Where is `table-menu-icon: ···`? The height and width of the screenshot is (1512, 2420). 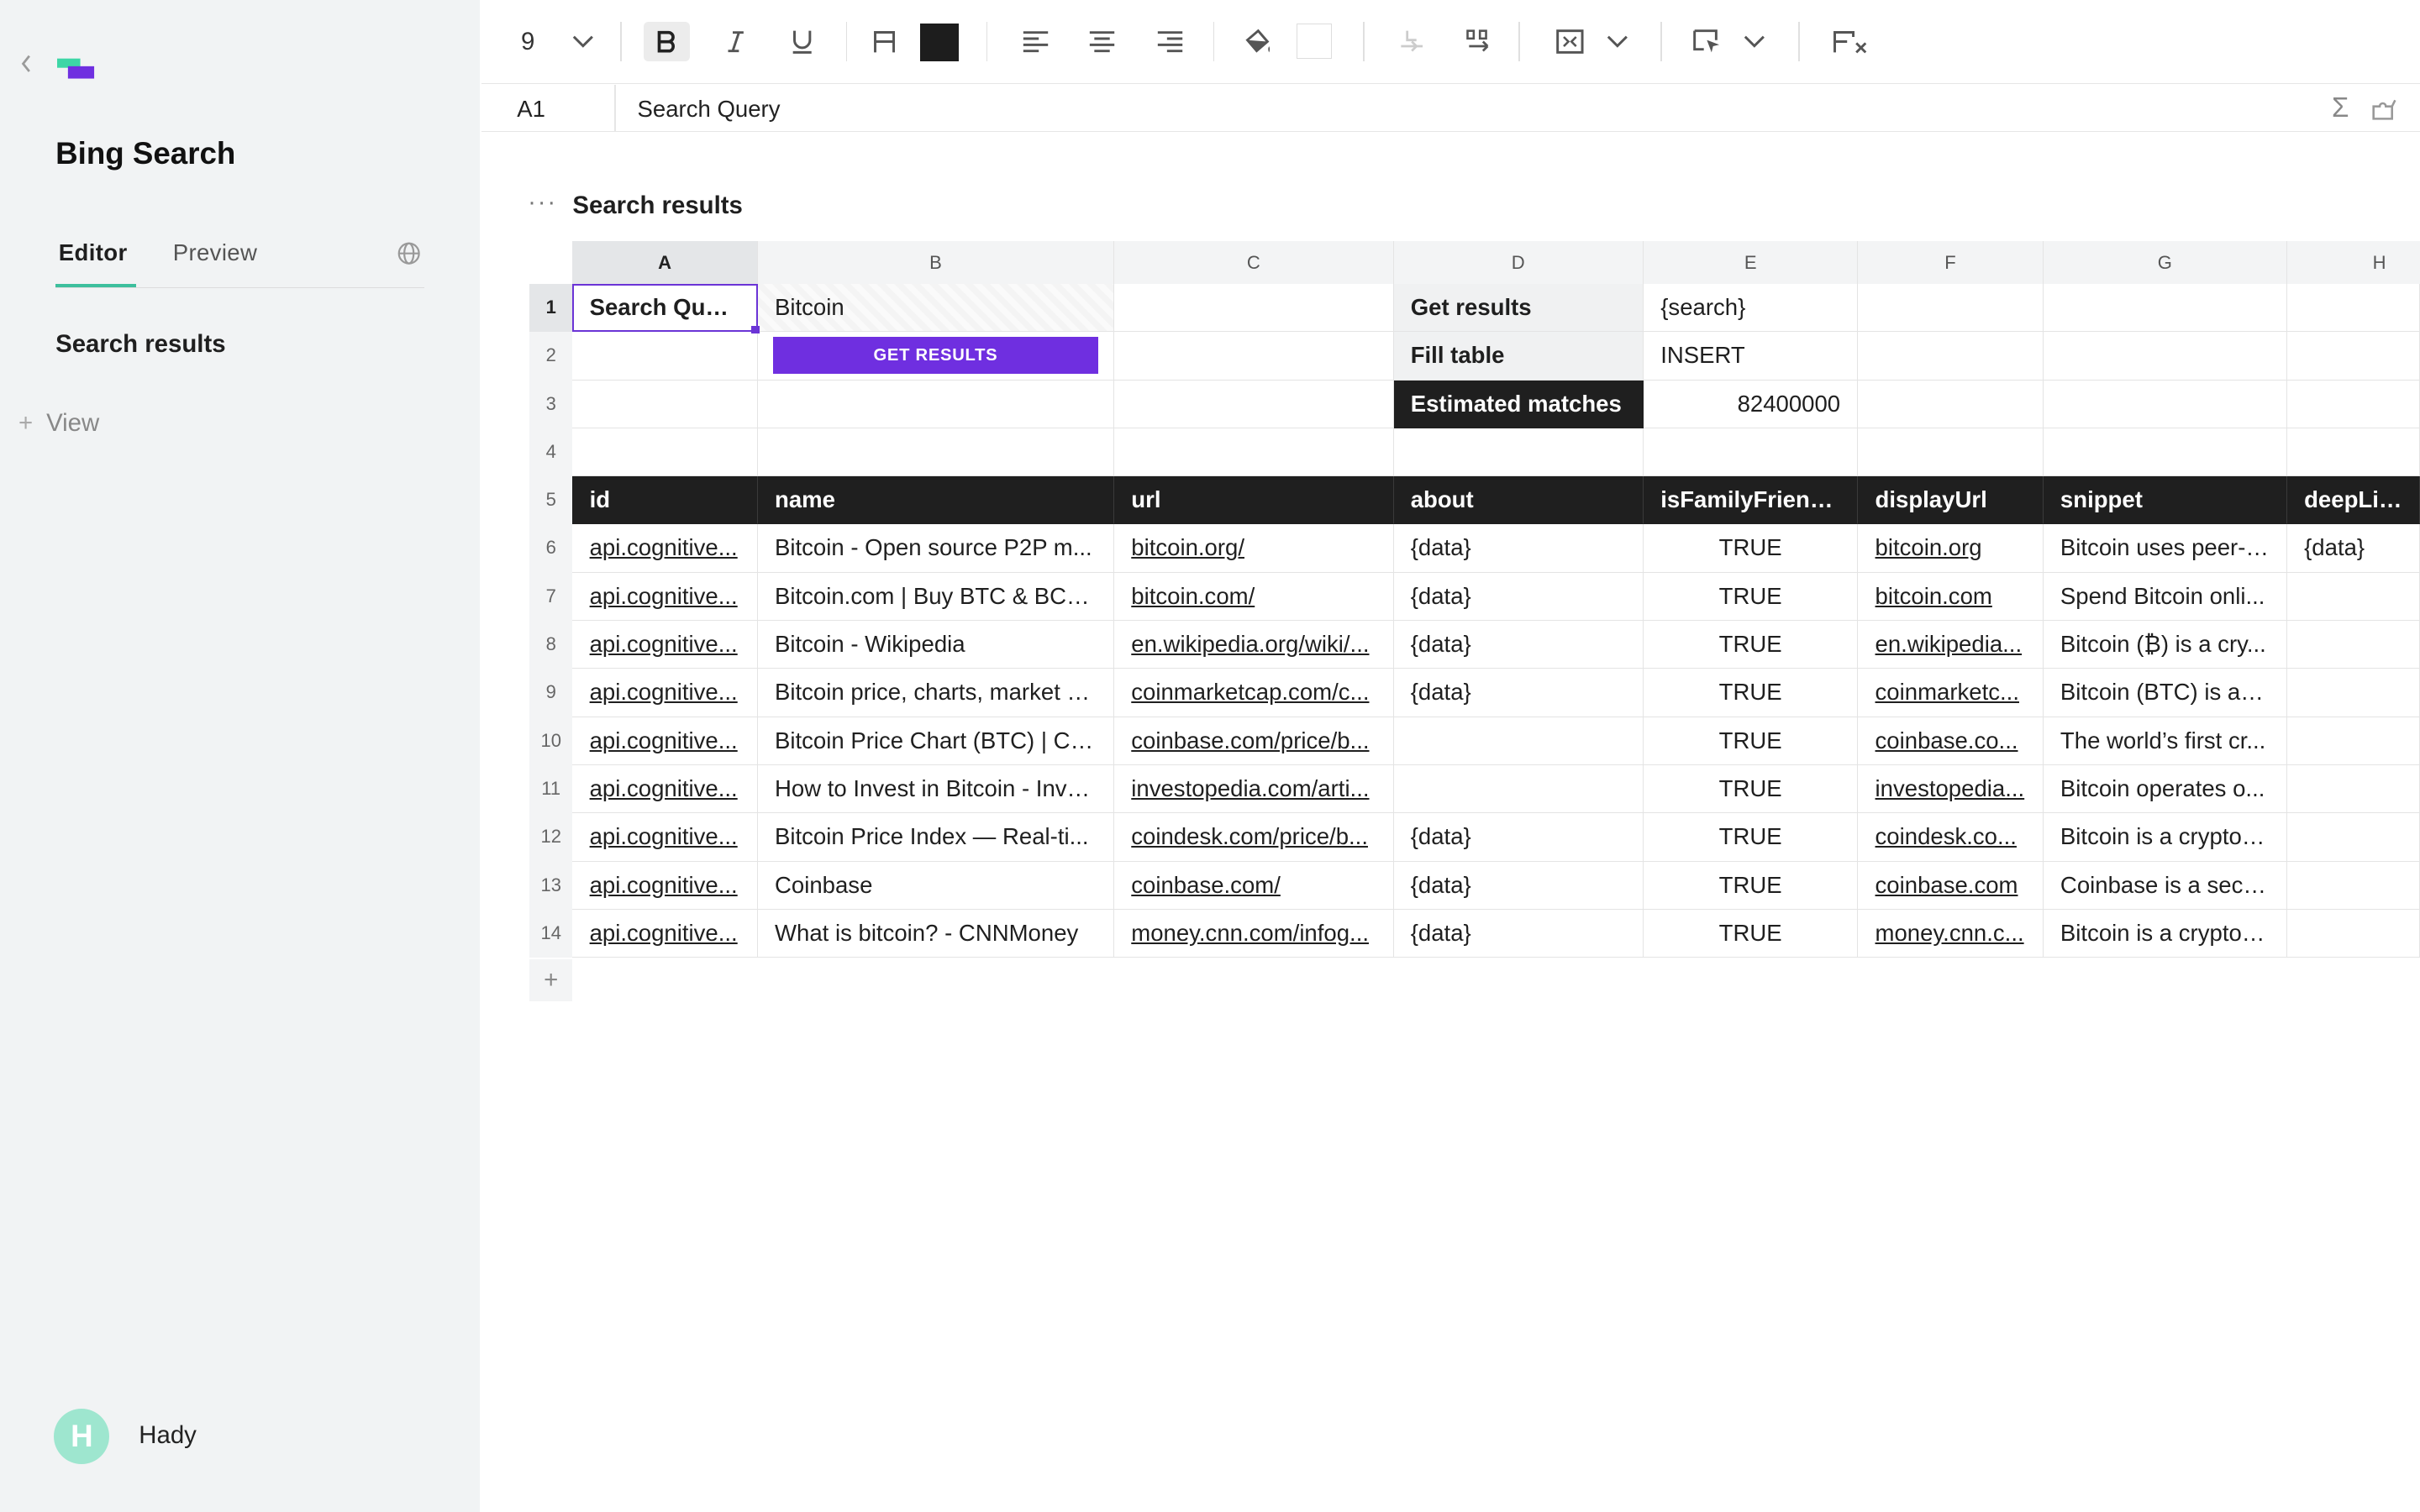
table-menu-icon: ··· is located at coordinates (542, 202).